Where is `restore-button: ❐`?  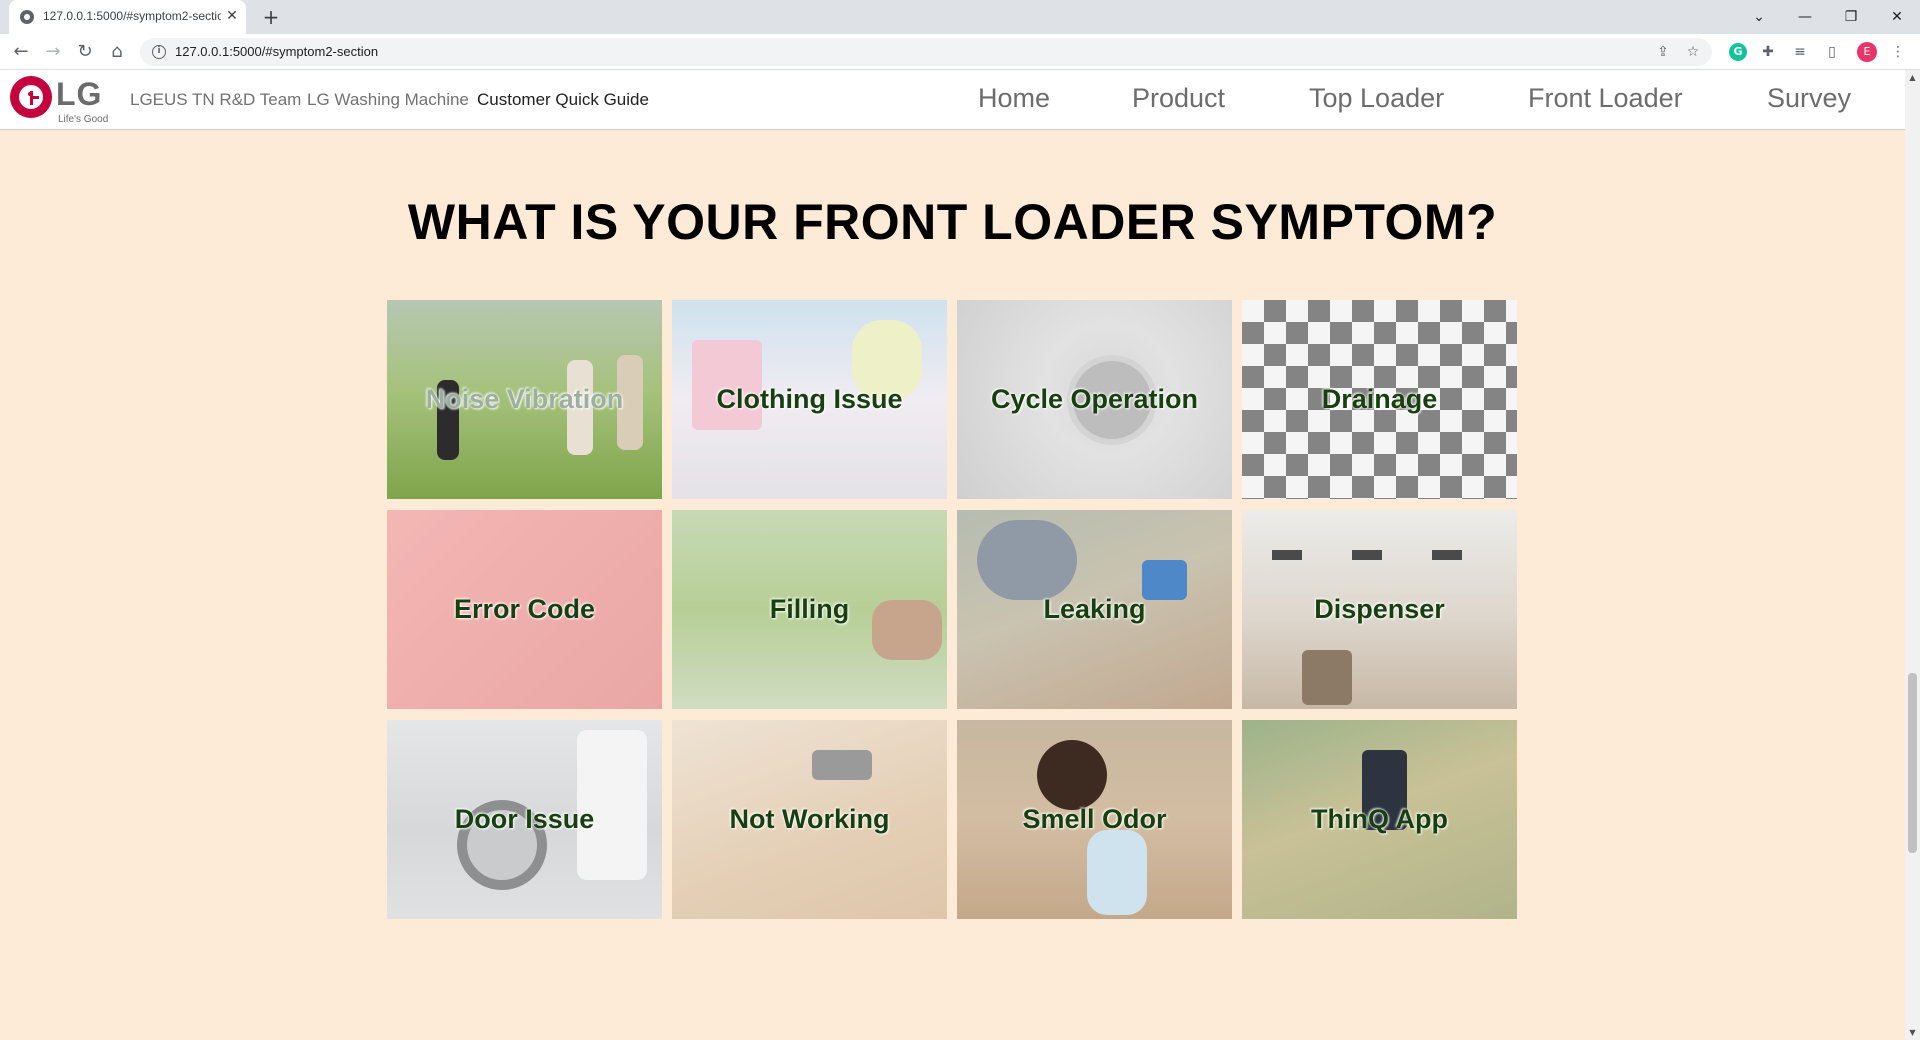
restore-button: ❐ is located at coordinates (1851, 17).